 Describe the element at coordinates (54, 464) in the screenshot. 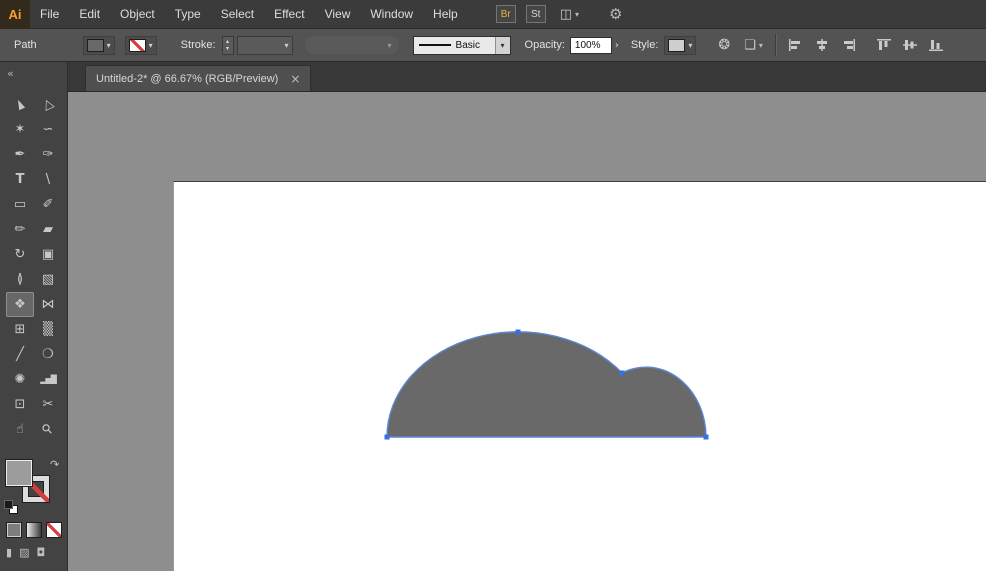

I see `swap-fill-stroke-icon: ↷` at that location.